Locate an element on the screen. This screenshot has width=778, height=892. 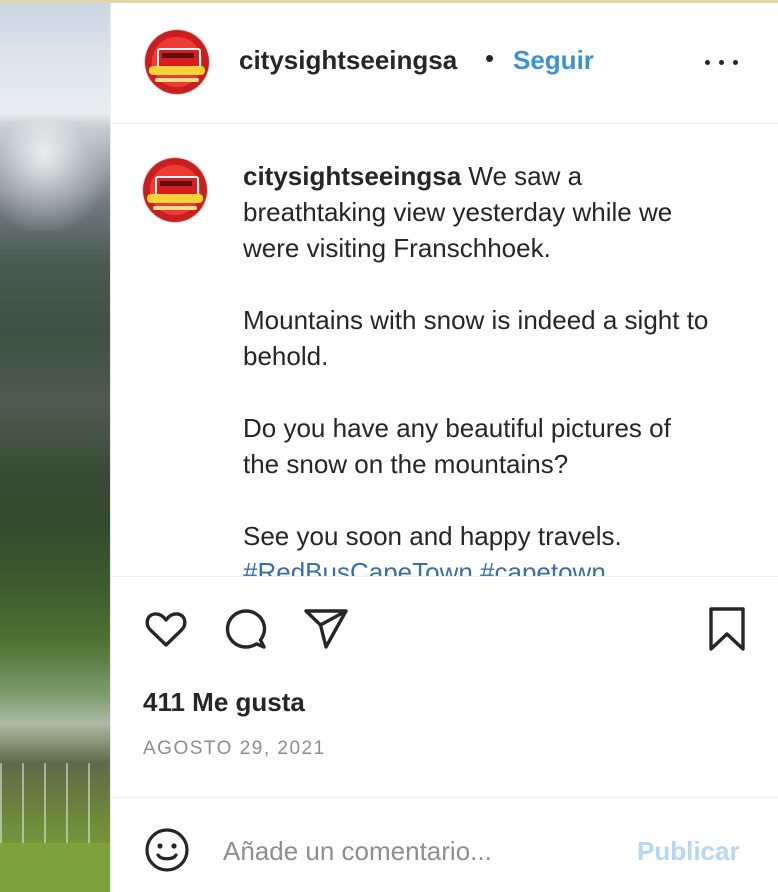
comment-input is located at coordinates (423, 851).